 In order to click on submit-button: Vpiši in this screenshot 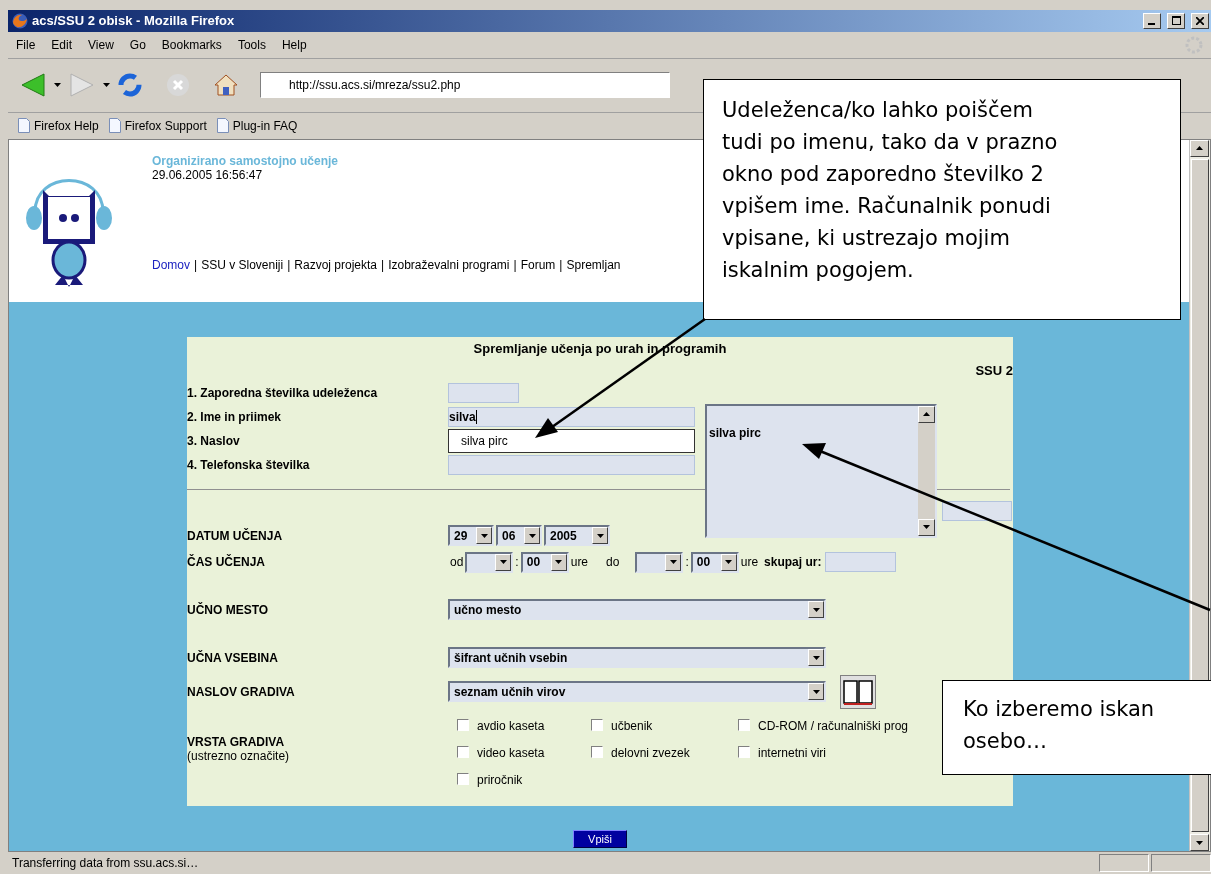, I will do `click(600, 838)`.